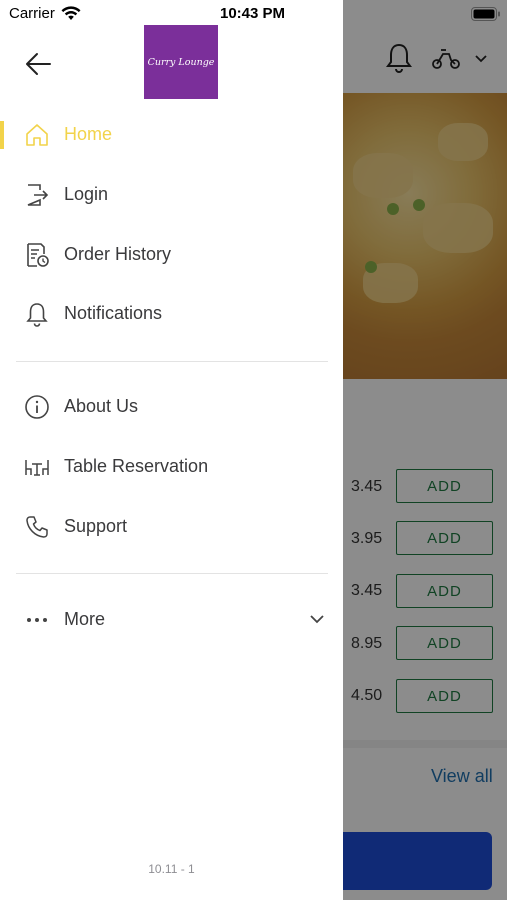  What do you see at coordinates (39, 64) in the screenshot?
I see `back-arrow-icon` at bounding box center [39, 64].